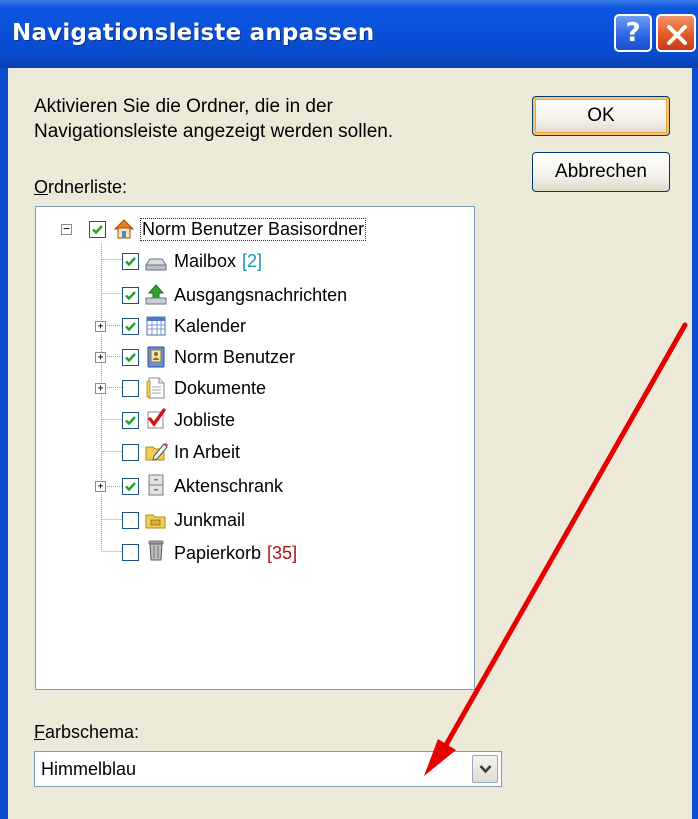  I want to click on tree-item-norm-benutzer-basisordner: − Norm Benutzer Basisordner, so click(246, 229).